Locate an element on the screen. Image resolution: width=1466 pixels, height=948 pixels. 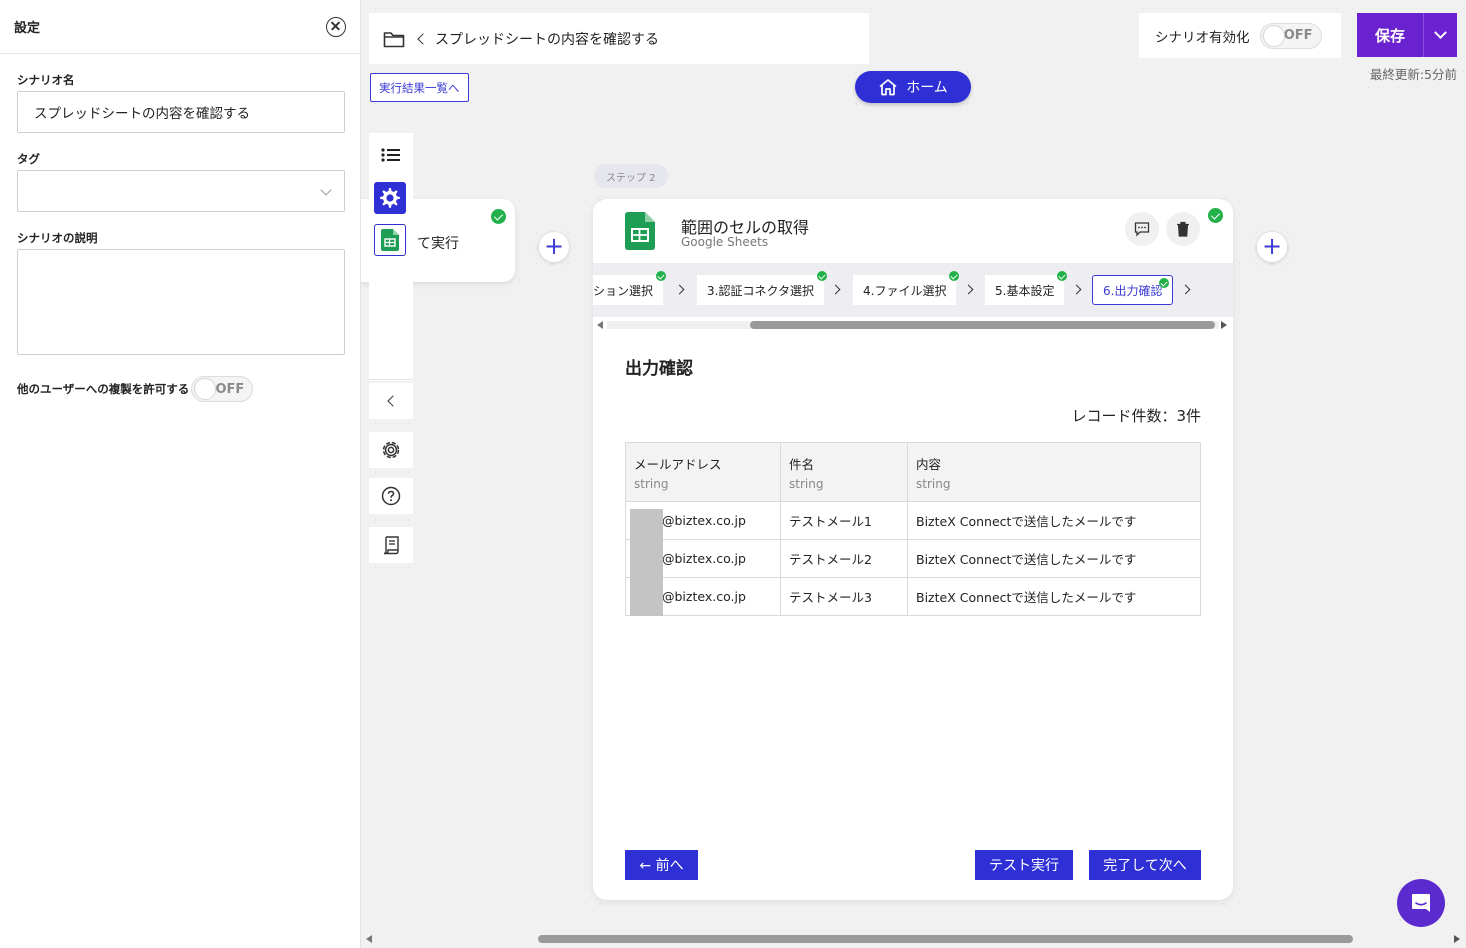
results-list-link: 実行結果一覧へ is located at coordinates (419, 87).